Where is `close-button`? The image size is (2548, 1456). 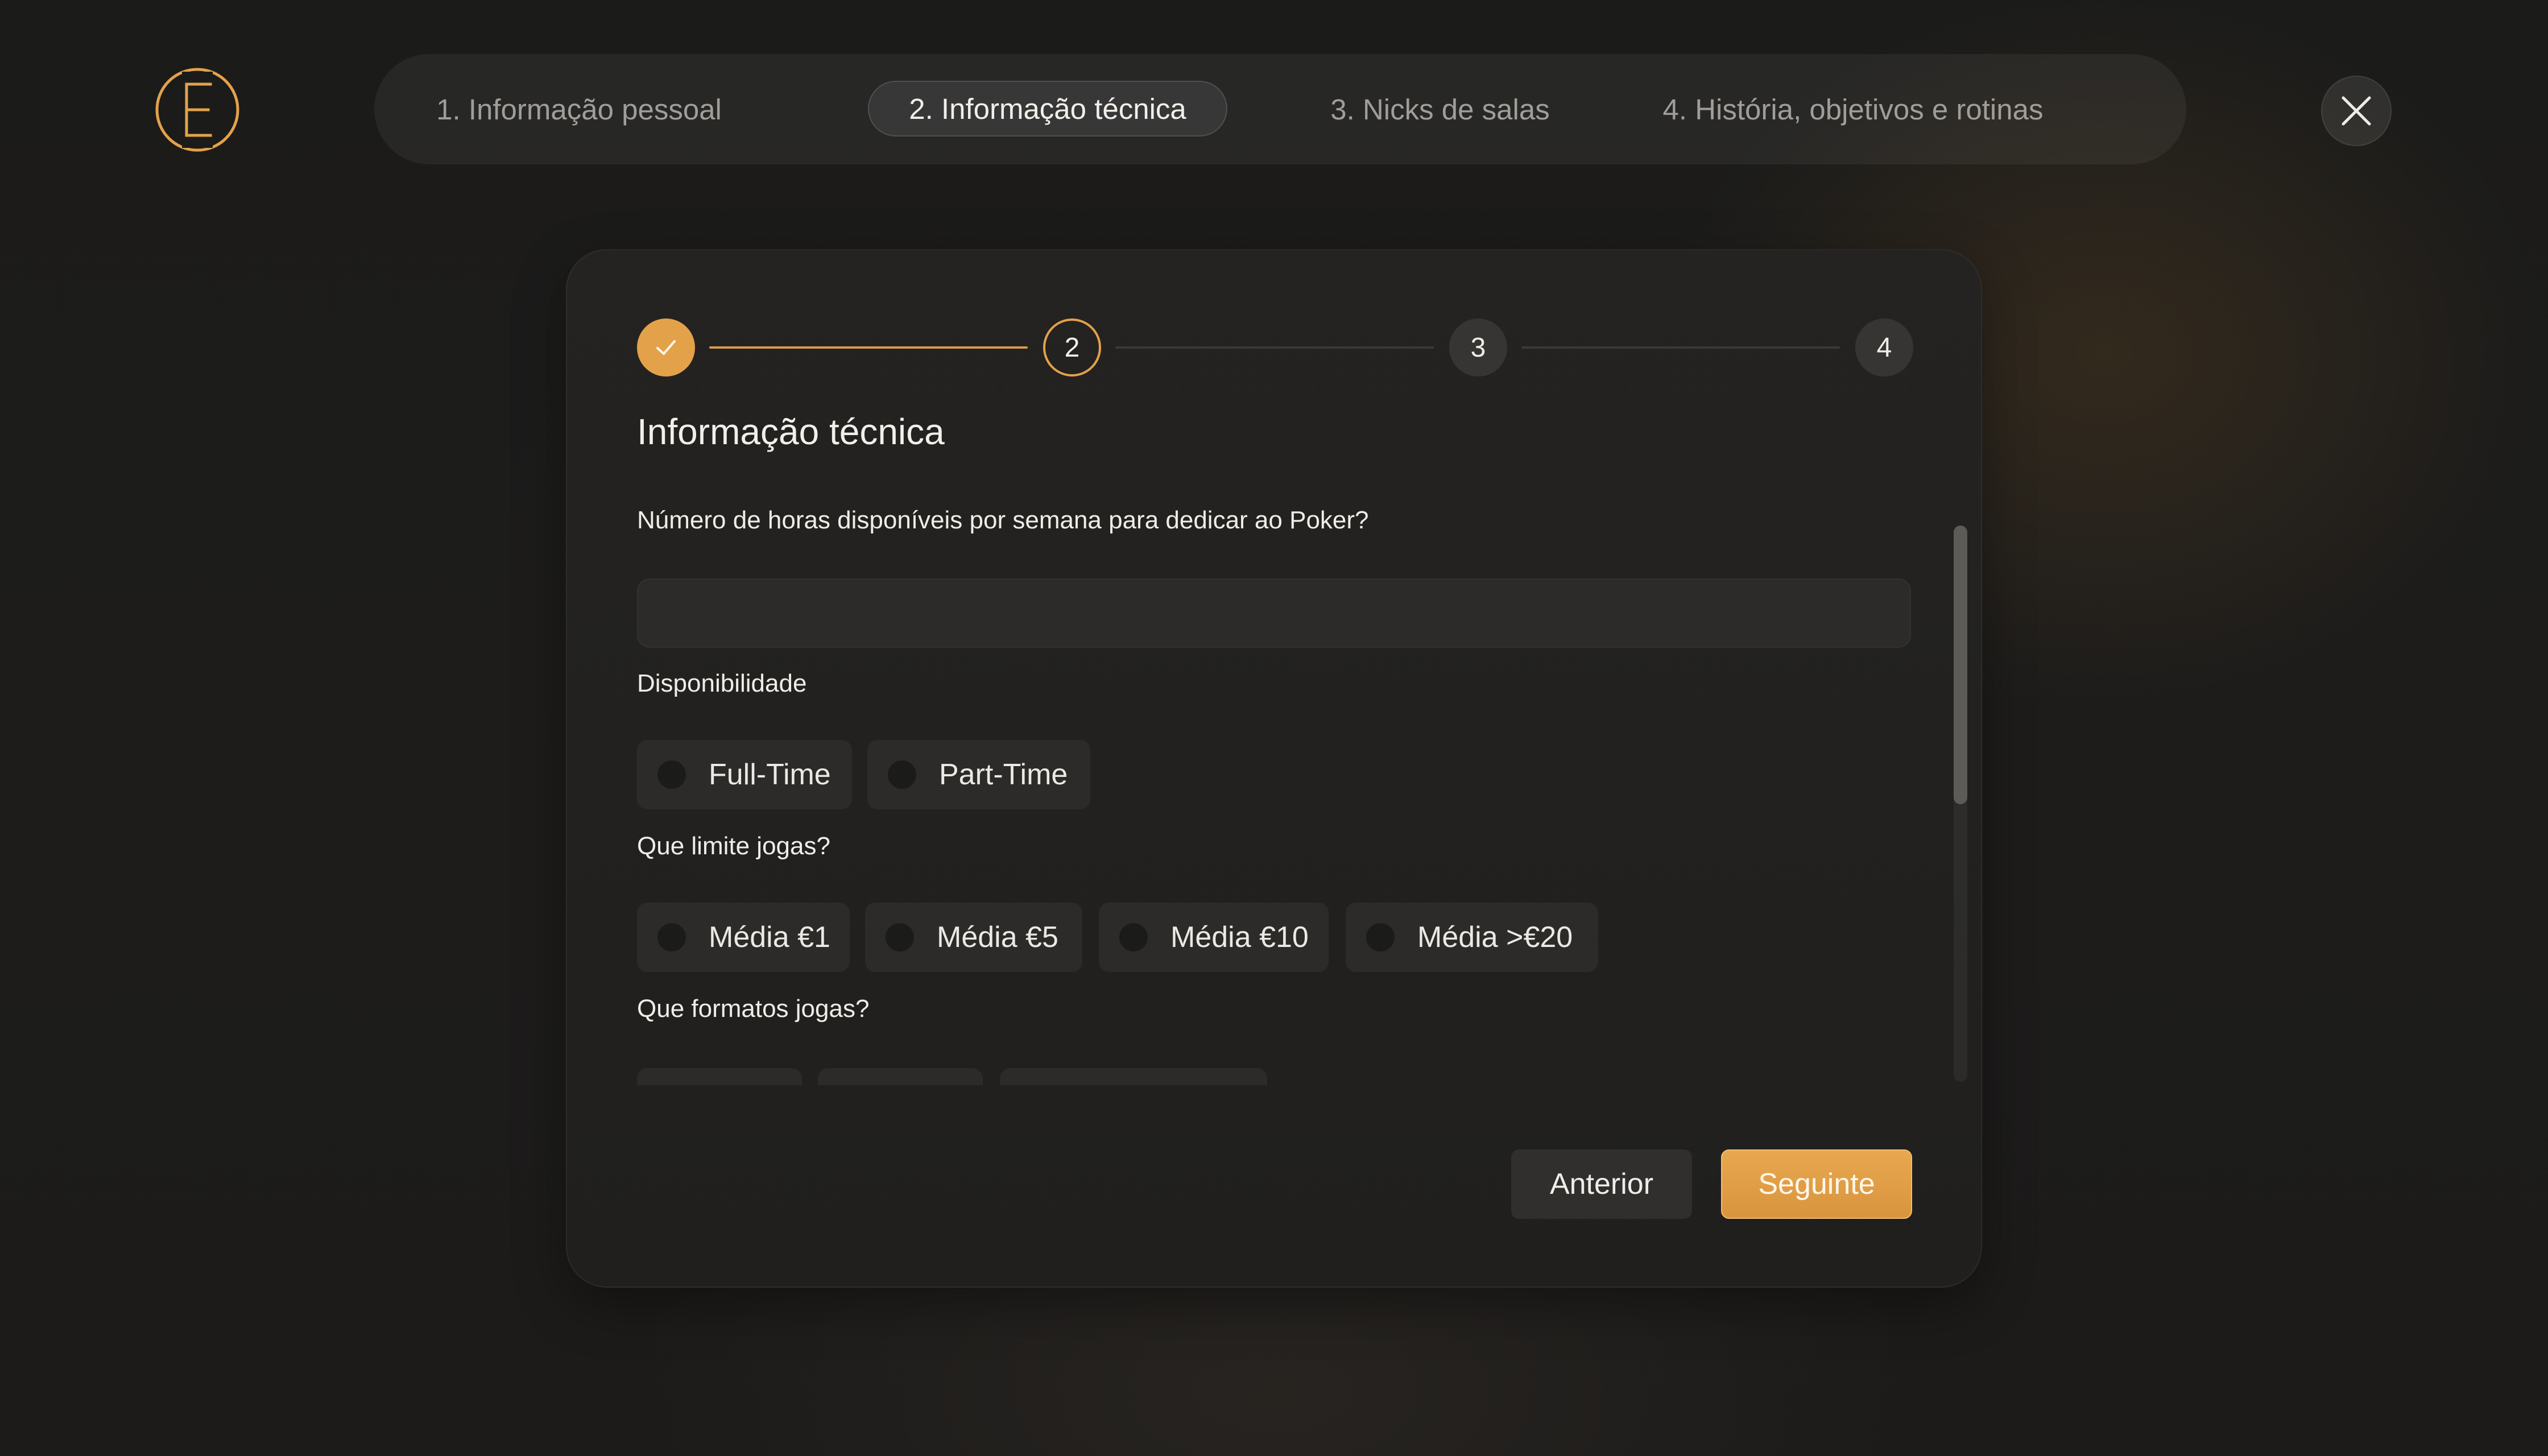
close-button is located at coordinates (2356, 111).